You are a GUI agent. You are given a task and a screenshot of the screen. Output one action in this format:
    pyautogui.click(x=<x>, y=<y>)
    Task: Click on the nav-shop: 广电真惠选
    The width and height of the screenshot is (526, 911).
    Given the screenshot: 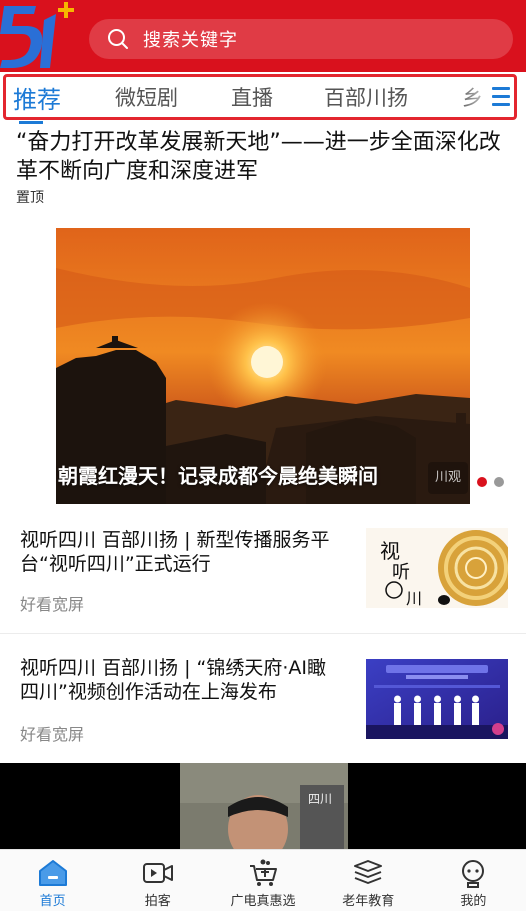 What is the action you would take?
    pyautogui.click(x=262, y=880)
    